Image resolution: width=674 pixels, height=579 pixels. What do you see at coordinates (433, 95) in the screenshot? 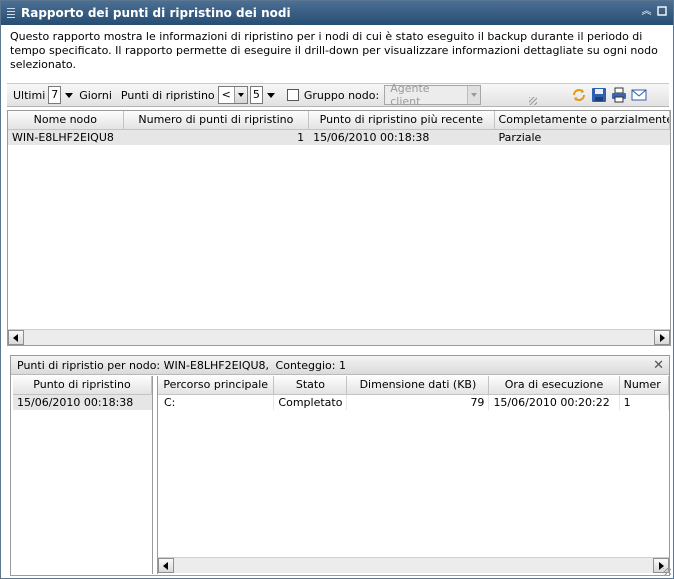
I see `node-group-select: Agente client` at bounding box center [433, 95].